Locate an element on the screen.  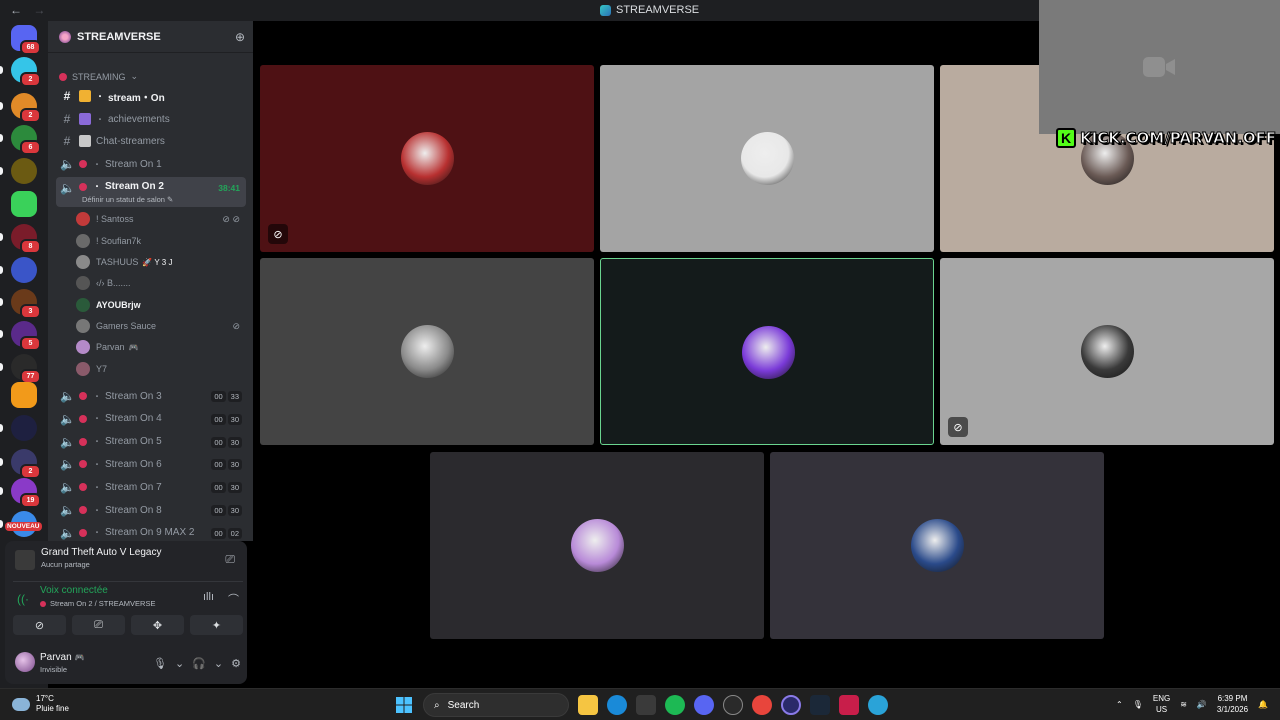
discord-icon is located at coordinates (704, 705).